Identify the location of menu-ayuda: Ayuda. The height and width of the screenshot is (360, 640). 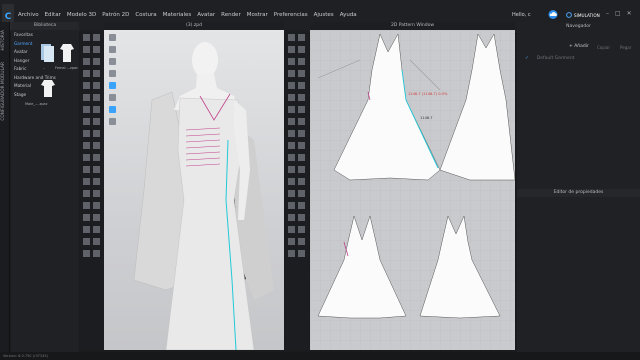
(348, 15).